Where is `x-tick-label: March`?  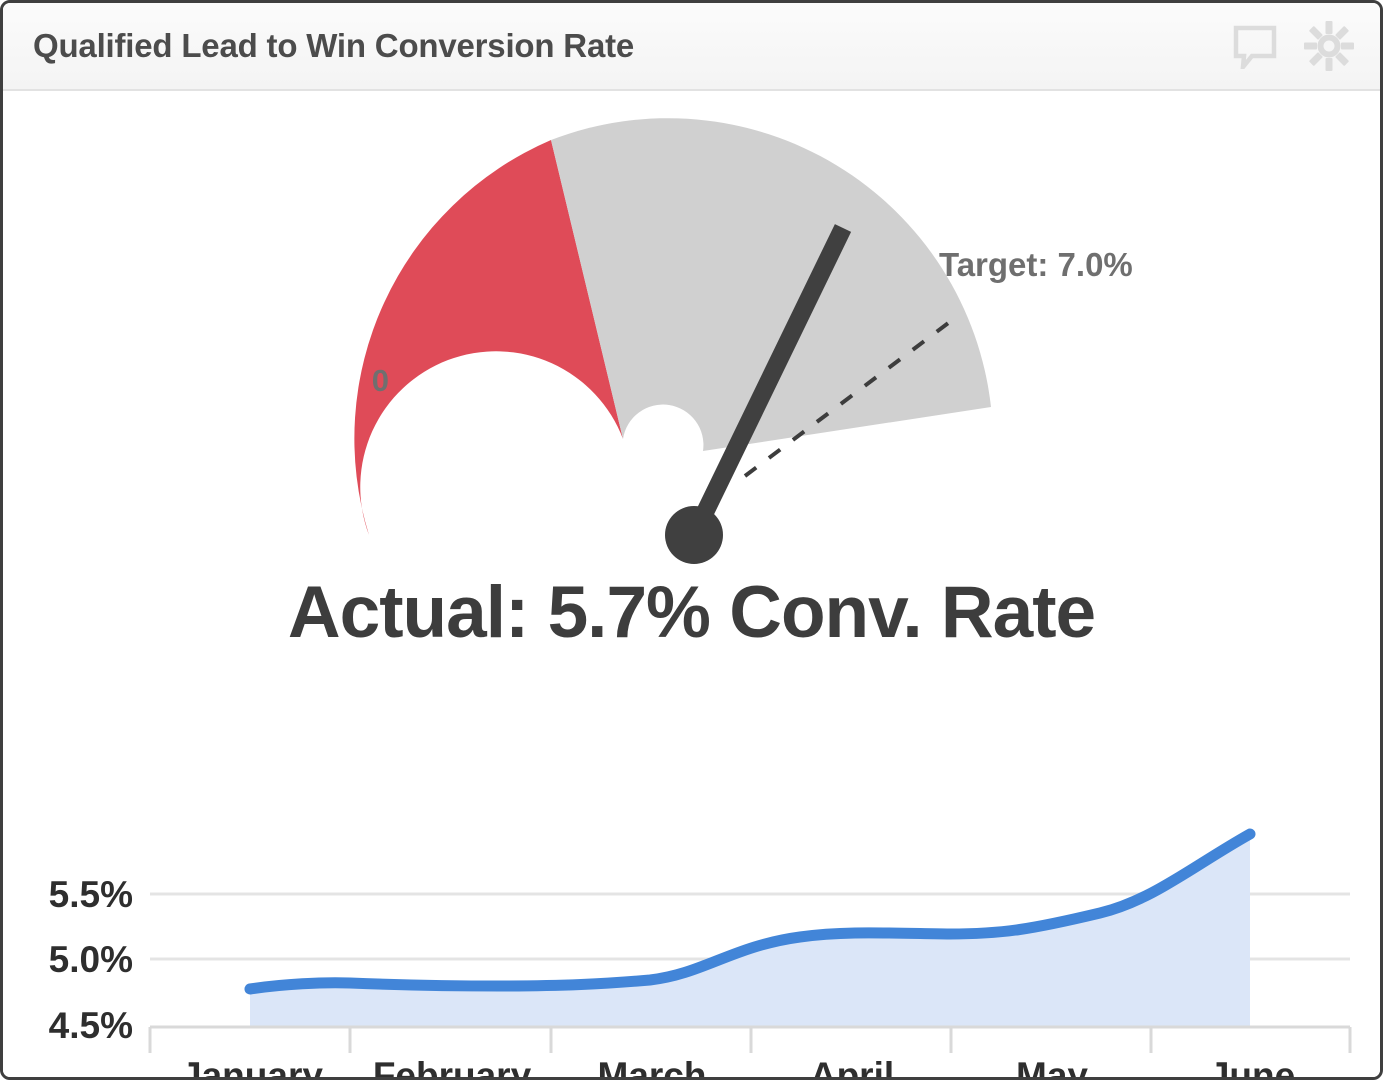 x-tick-label: March is located at coordinates (652, 1067).